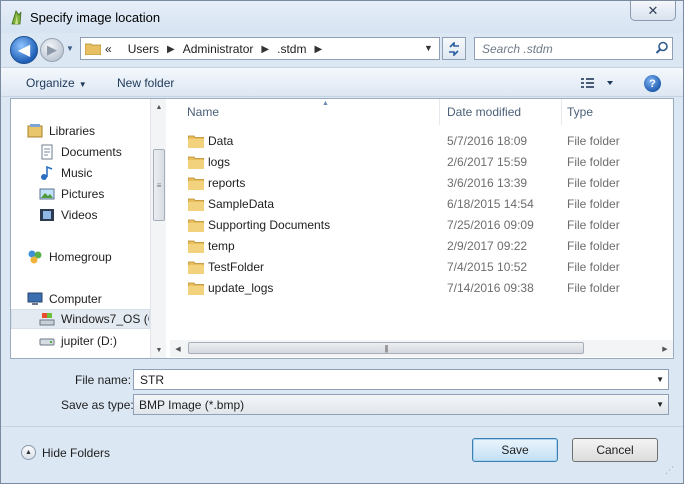 Image resolution: width=684 pixels, height=484 pixels. I want to click on date-modified-cell: 5/7/2016 18:09, so click(487, 141).